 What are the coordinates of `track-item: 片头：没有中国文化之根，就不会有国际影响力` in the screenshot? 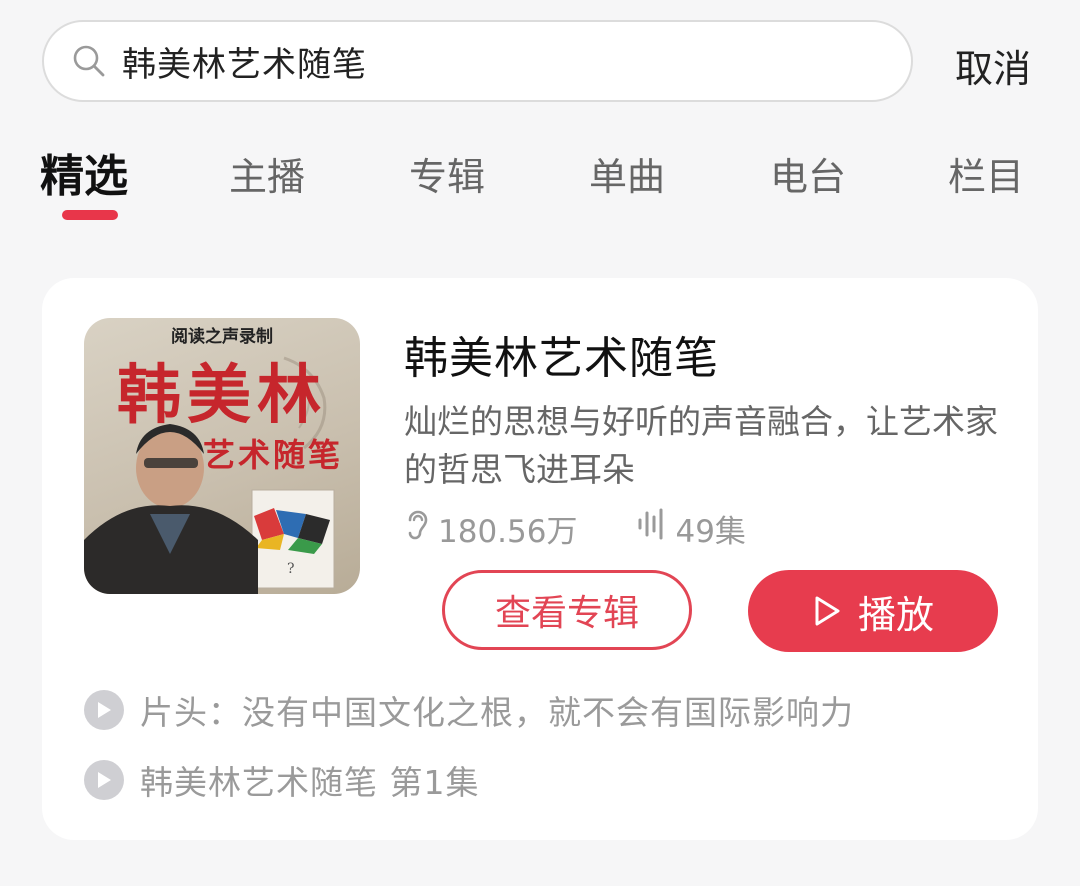 It's located at (469, 710).